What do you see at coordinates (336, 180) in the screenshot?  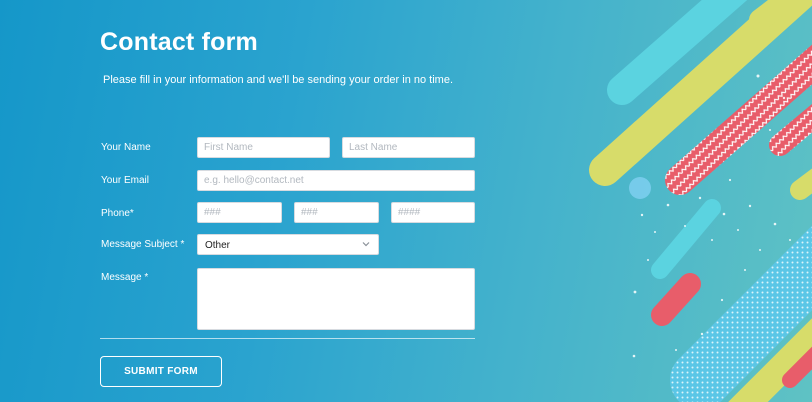 I see `email-input` at bounding box center [336, 180].